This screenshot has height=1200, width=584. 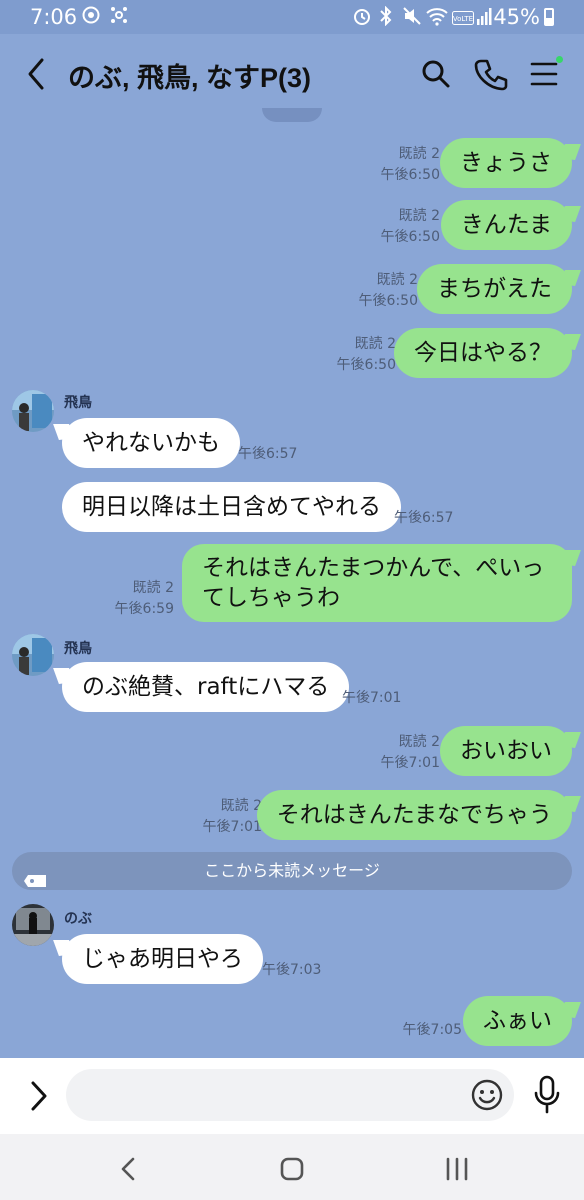 What do you see at coordinates (487, 1095) in the screenshot?
I see `emoji-icon` at bounding box center [487, 1095].